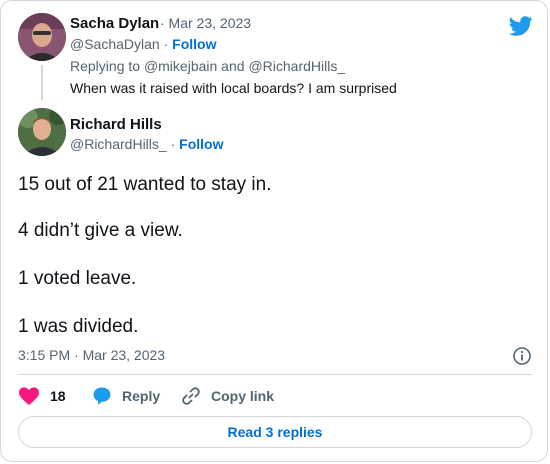 The image size is (550, 464). What do you see at coordinates (102, 396) in the screenshot?
I see `speech-bubble-icon` at bounding box center [102, 396].